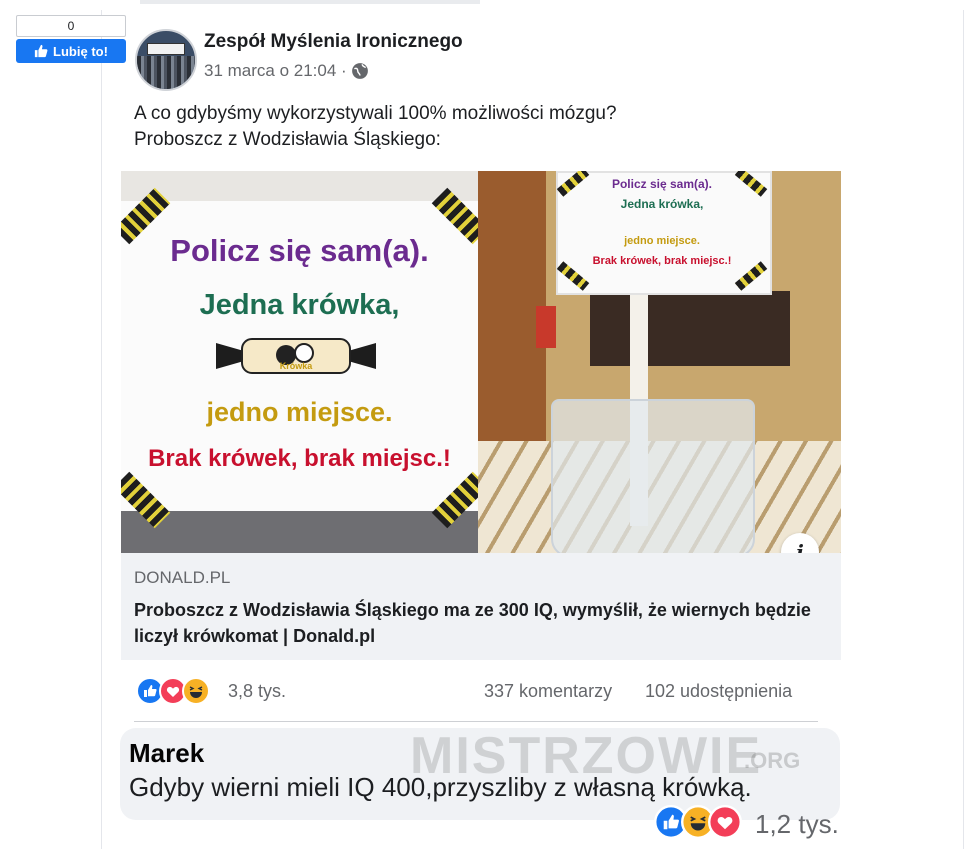 Image resolution: width=972 pixels, height=849 pixels. Describe the element at coordinates (662, 241) in the screenshot. I see `small-sign-line-3: jedno miejsce.` at that location.